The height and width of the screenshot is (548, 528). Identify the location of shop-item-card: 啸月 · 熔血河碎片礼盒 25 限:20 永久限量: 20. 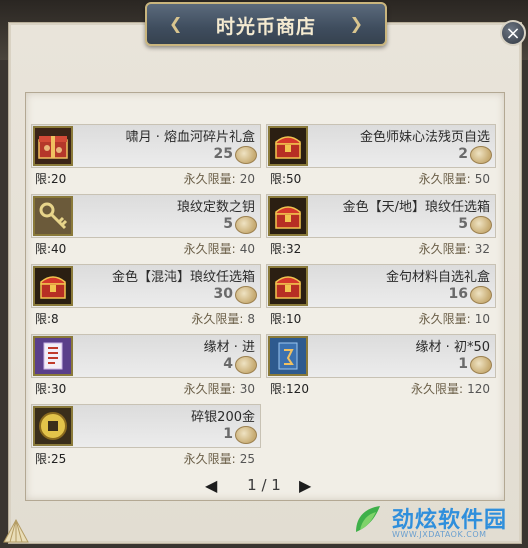
(146, 155).